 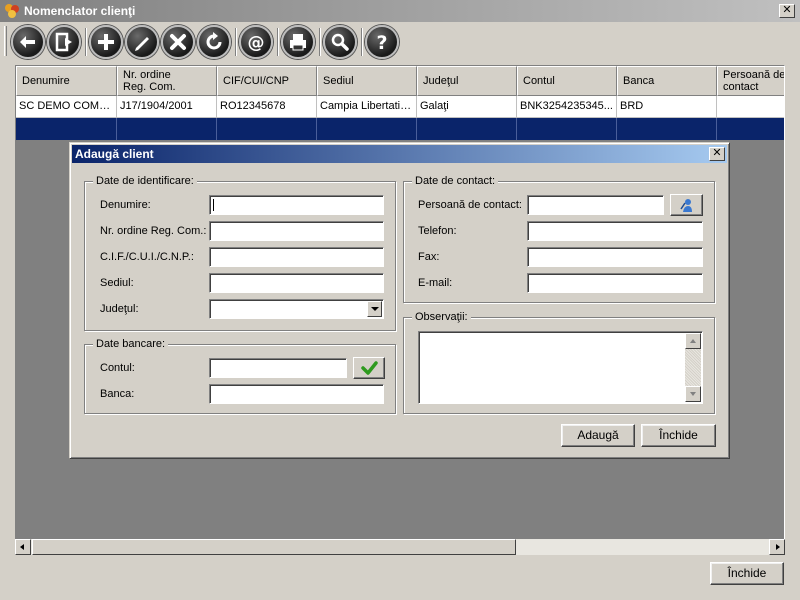 What do you see at coordinates (437, 231) in the screenshot?
I see `telefon-label: Telefon:` at bounding box center [437, 231].